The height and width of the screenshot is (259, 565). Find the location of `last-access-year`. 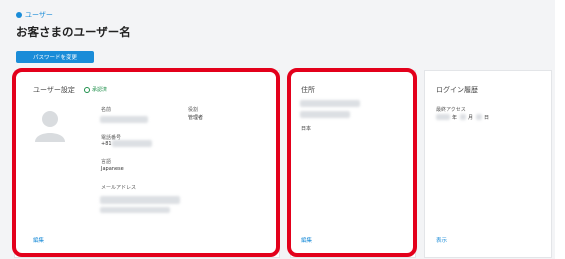

last-access-year is located at coordinates (443, 117).